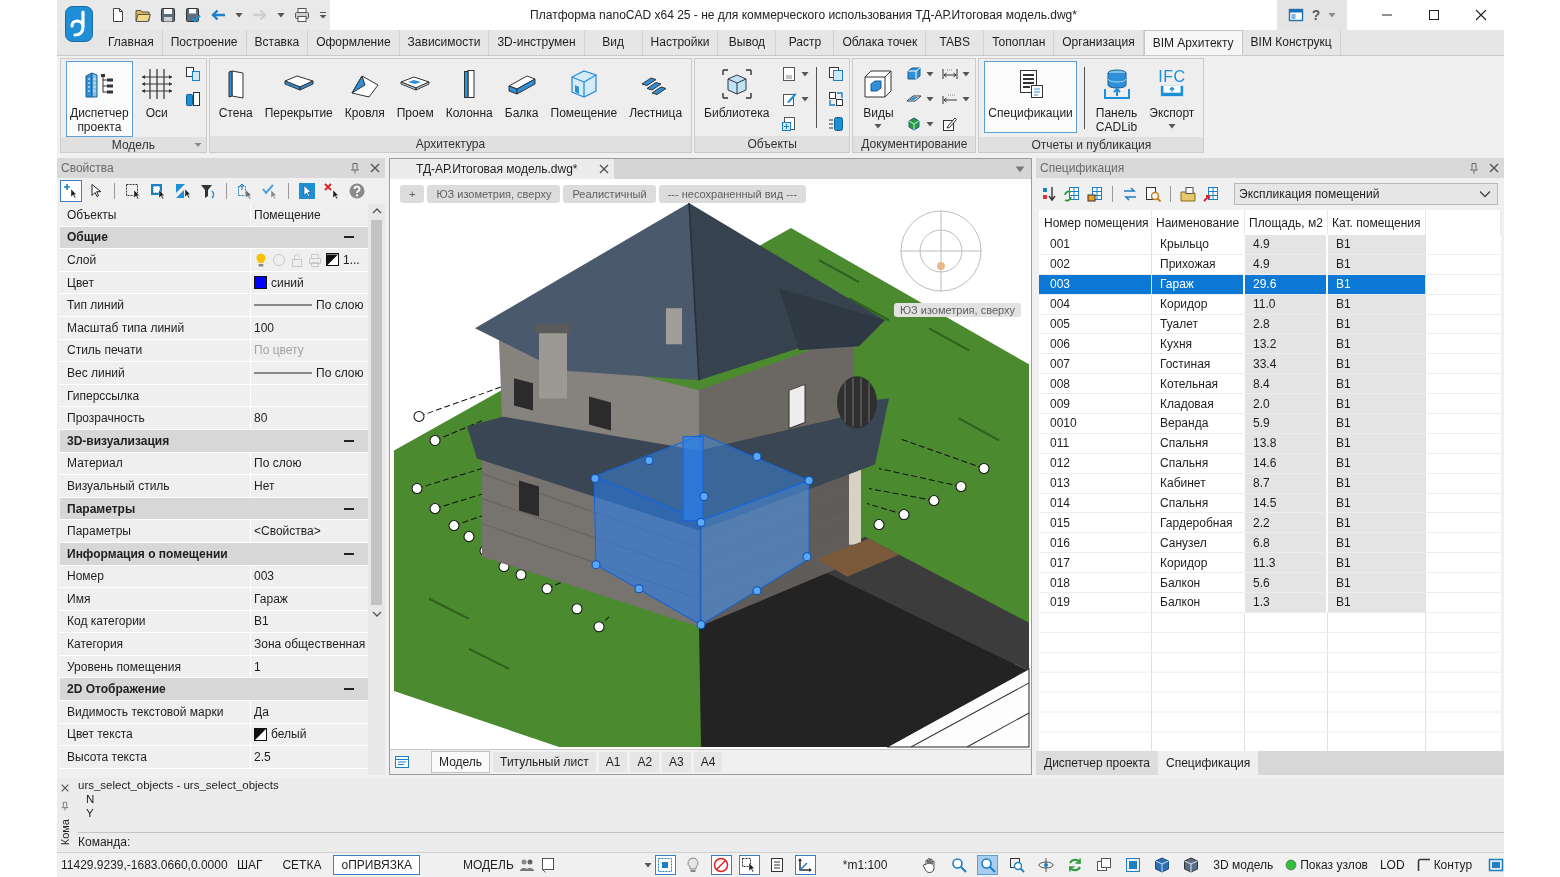 The height and width of the screenshot is (877, 1560). Describe the element at coordinates (235, 97) in the screenshot. I see `ribbon-button: Стена` at that location.